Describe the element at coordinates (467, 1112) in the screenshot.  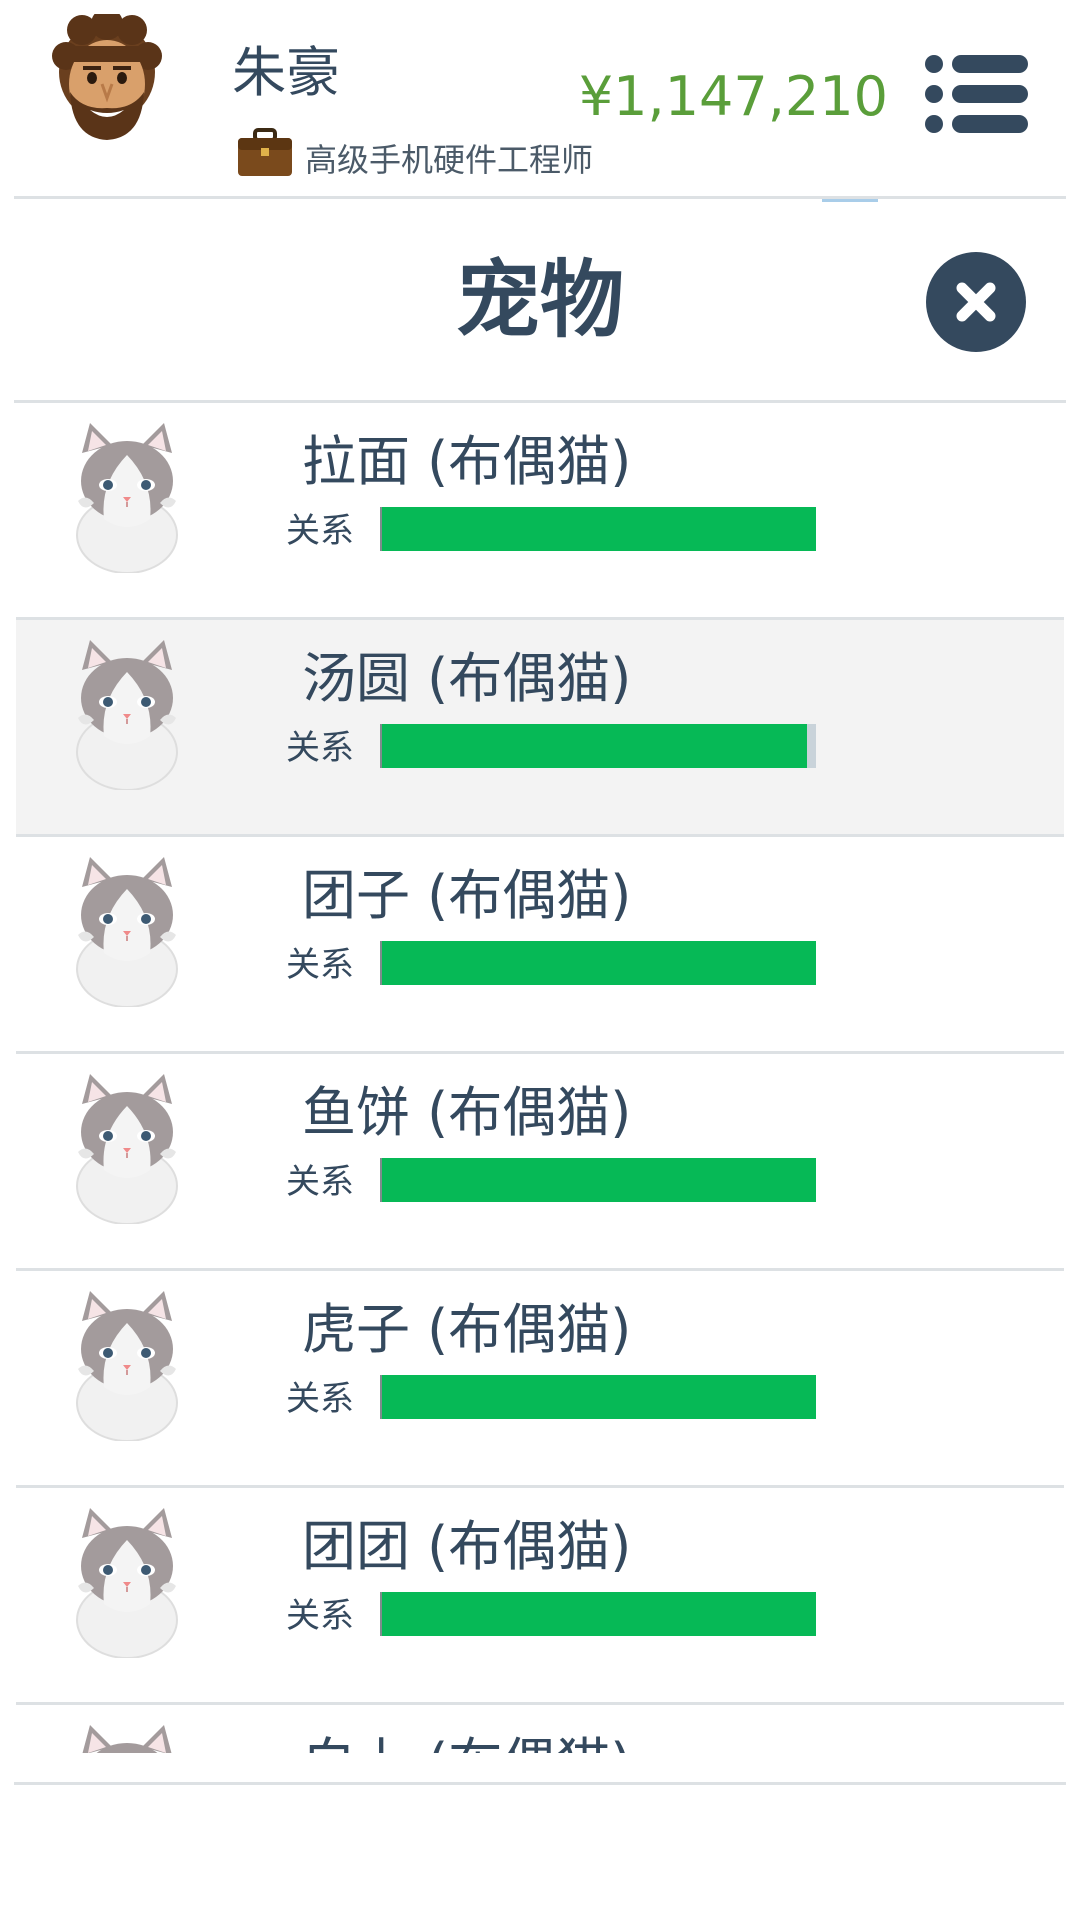
I see `pet-name: 鱼饼 (布偶猫)` at that location.